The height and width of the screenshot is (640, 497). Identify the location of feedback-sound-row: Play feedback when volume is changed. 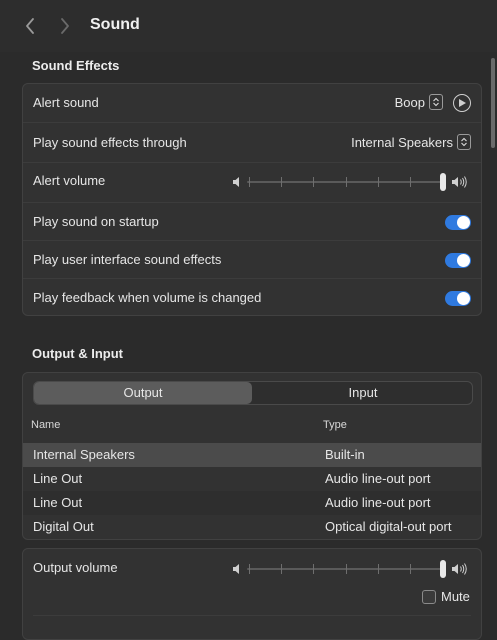
(252, 296).